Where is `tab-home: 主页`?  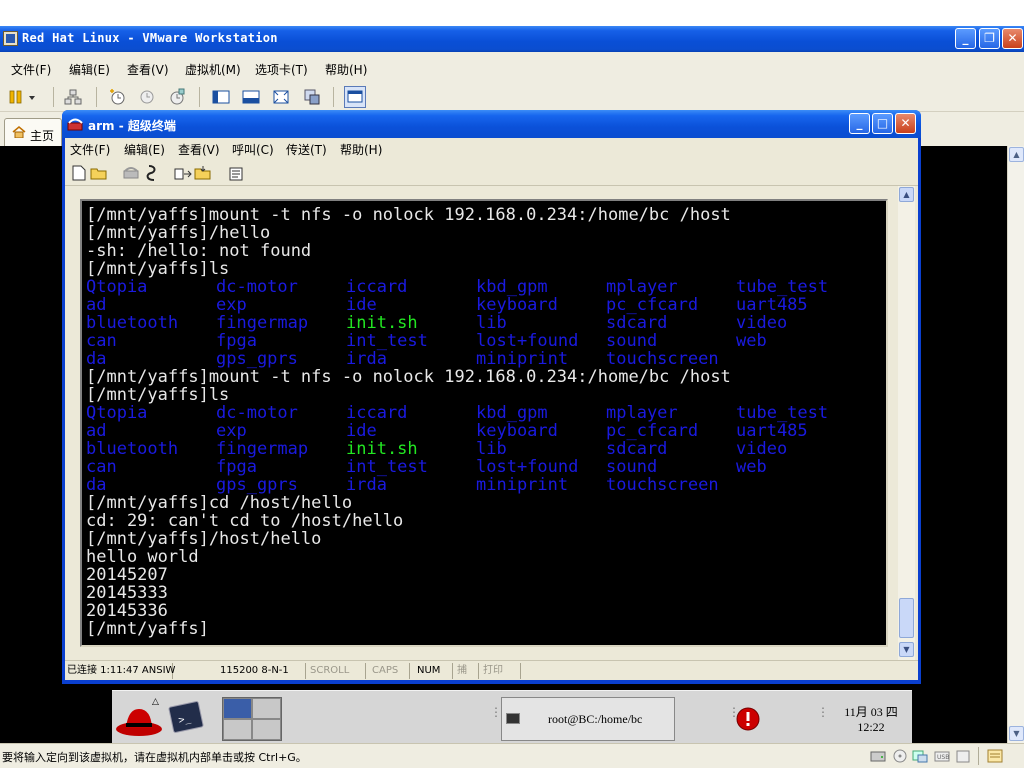 tab-home: 主页 is located at coordinates (33, 132).